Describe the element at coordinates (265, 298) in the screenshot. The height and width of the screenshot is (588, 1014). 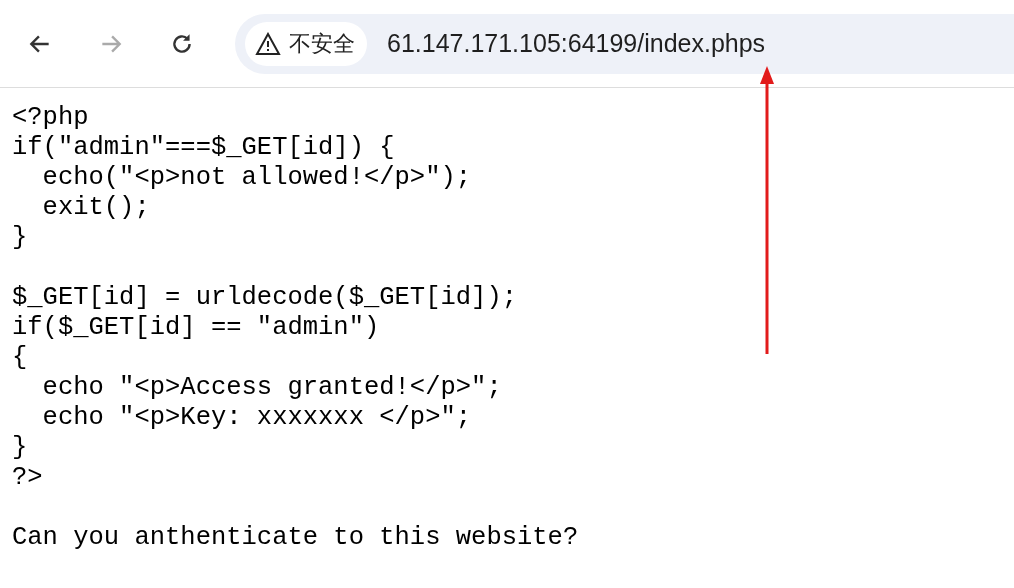
I see `code-line: $_GET[id] = urldecode($_GET[id]);` at that location.